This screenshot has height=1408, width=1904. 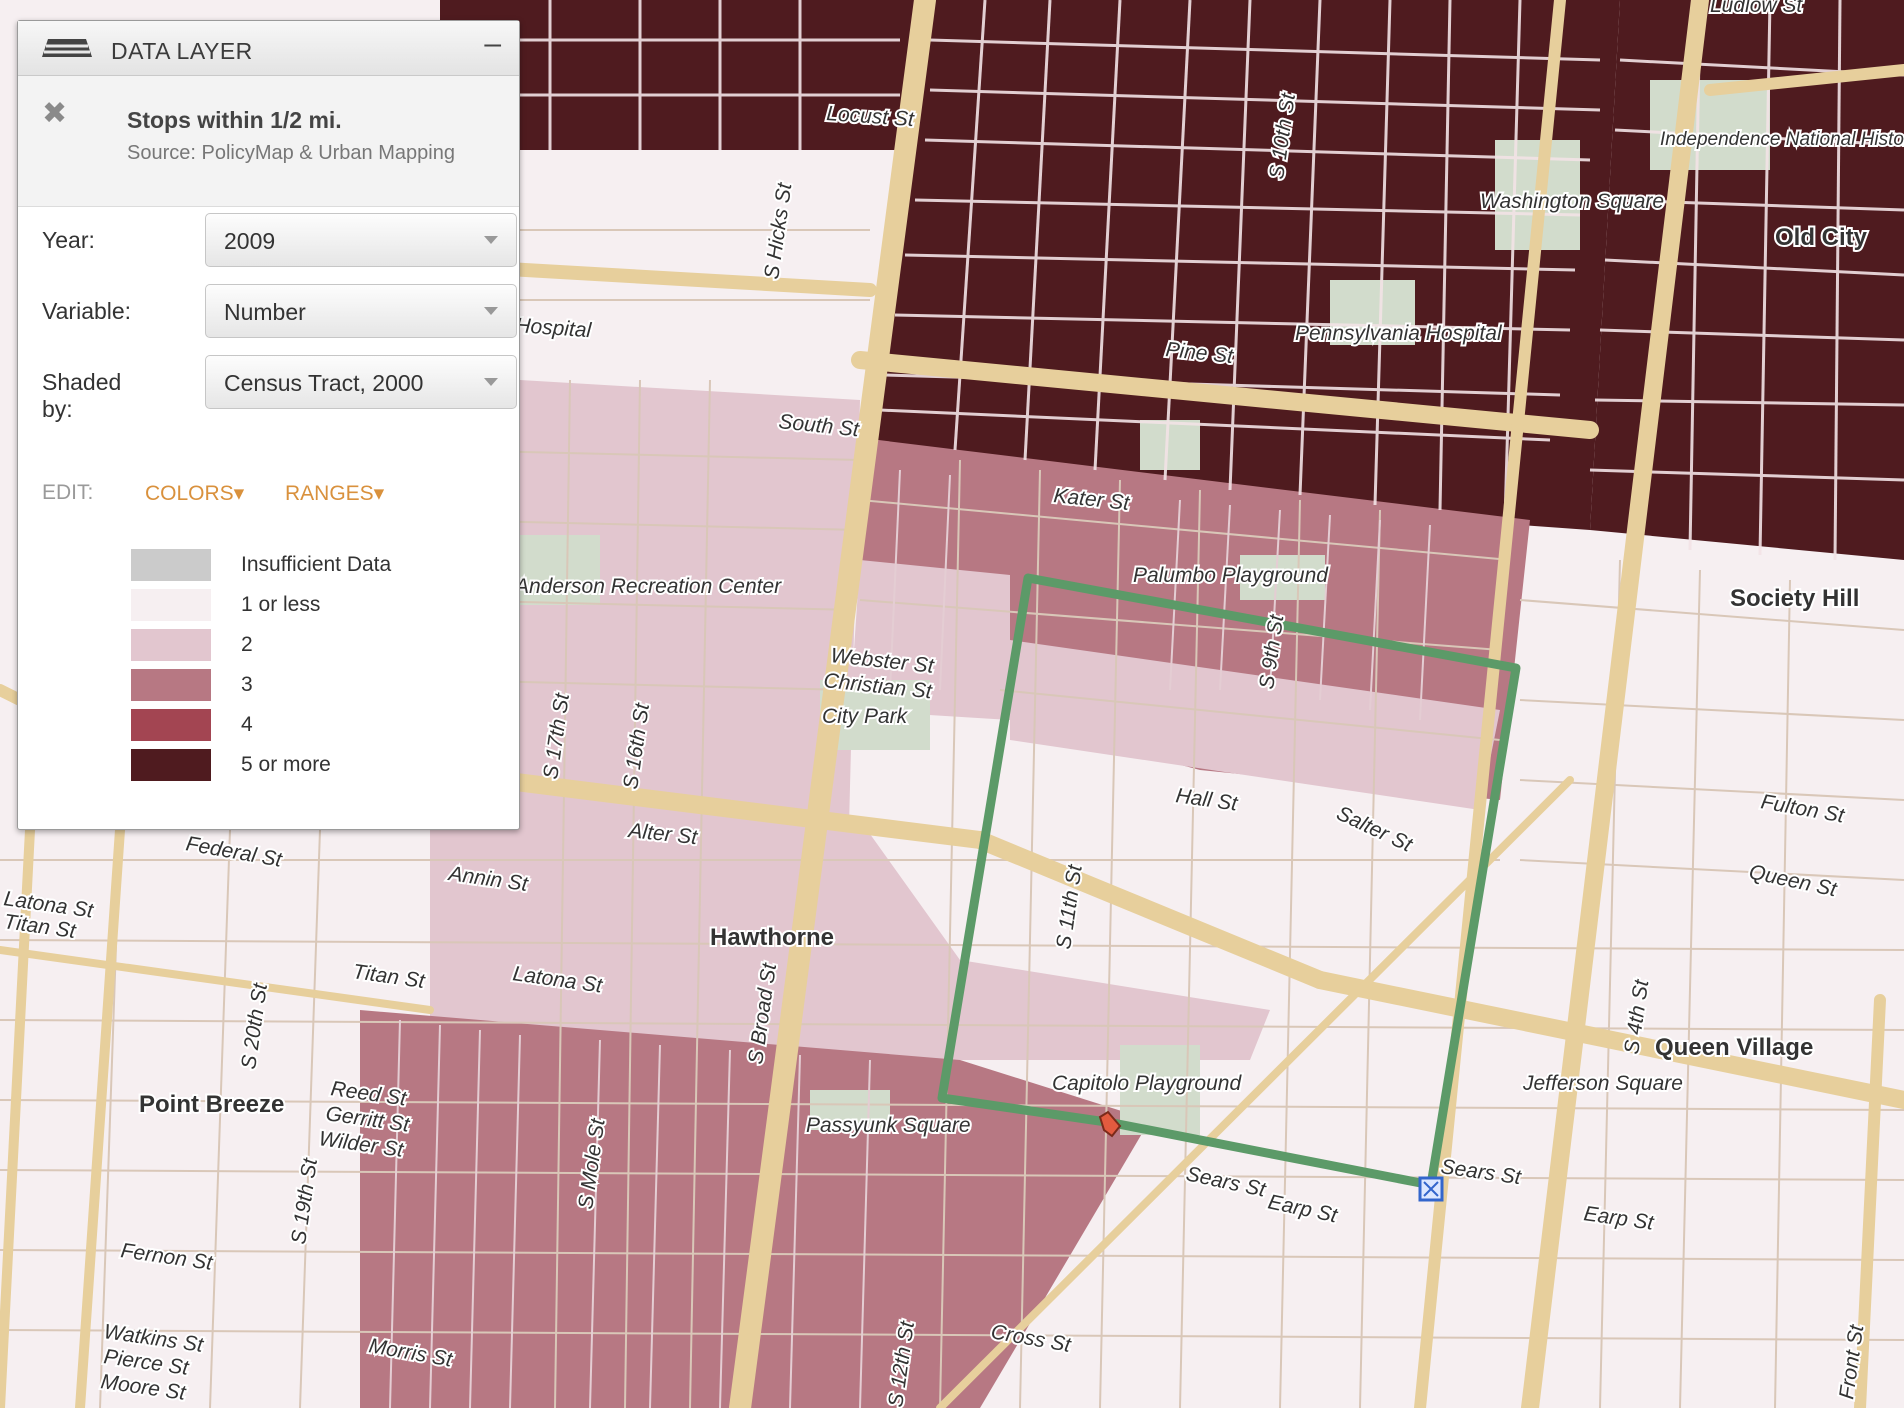 I want to click on map-label: Hawthorne, so click(x=772, y=937).